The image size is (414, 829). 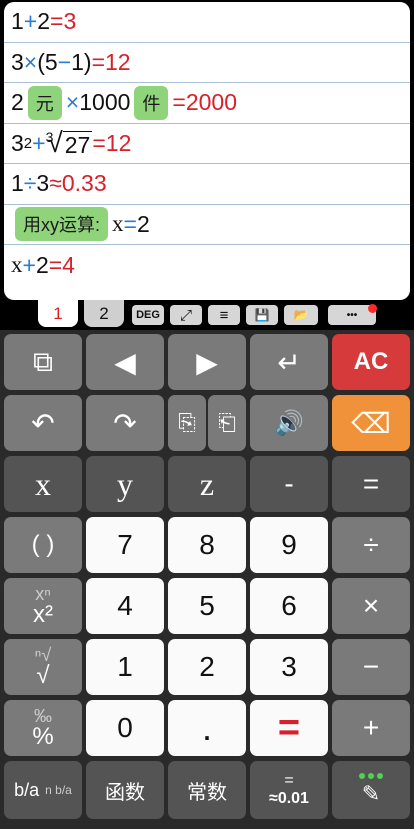 I want to click on copy-icon: ⎘, so click(x=187, y=423).